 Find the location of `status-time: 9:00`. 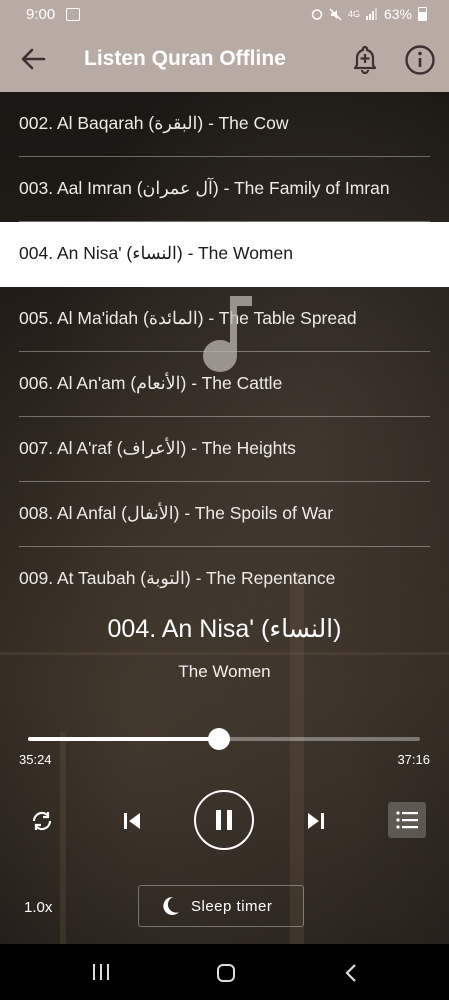

status-time: 9:00 is located at coordinates (41, 14).